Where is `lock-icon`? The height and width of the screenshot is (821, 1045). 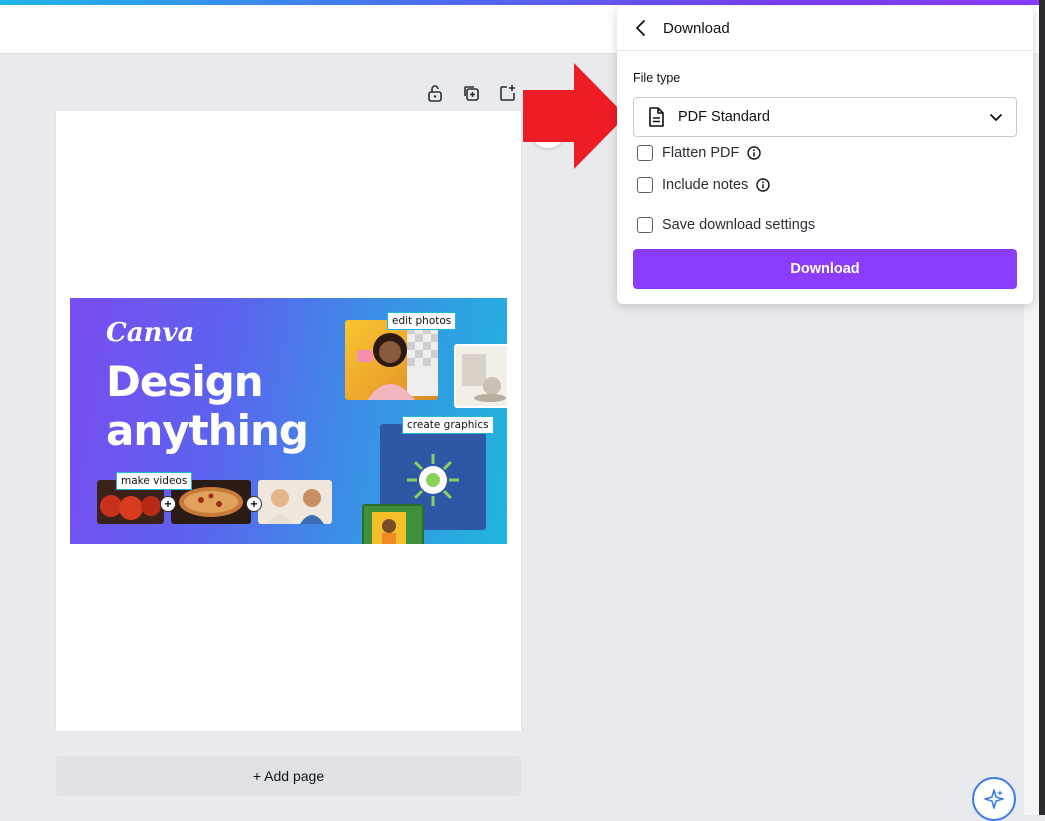 lock-icon is located at coordinates (435, 93).